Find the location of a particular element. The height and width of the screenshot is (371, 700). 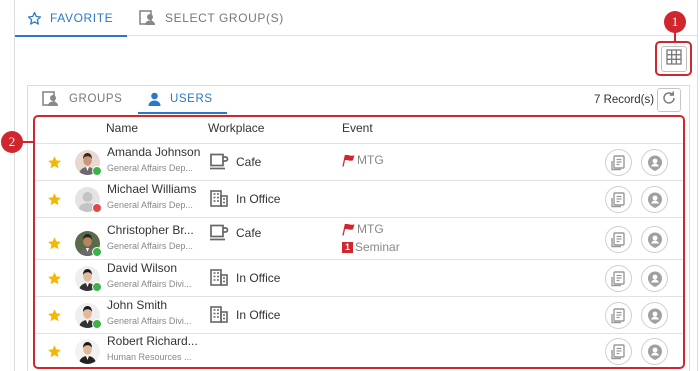

busy-status-icon is located at coordinates (97, 208).